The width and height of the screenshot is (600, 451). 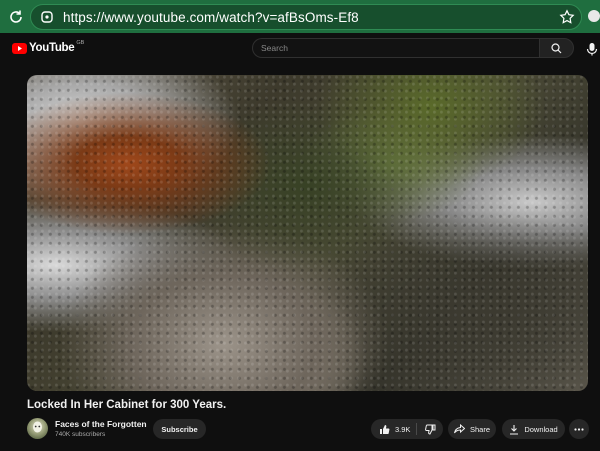 I want to click on mic-icon, so click(x=592, y=49).